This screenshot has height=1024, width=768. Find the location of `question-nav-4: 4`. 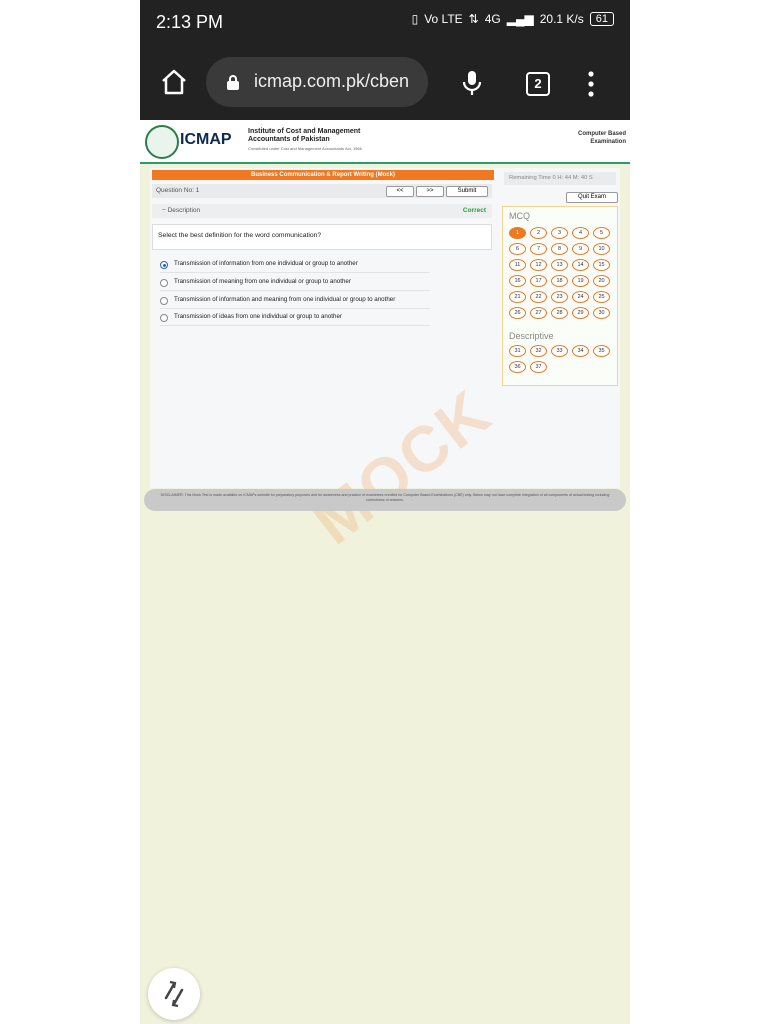

question-nav-4: 4 is located at coordinates (580, 233).